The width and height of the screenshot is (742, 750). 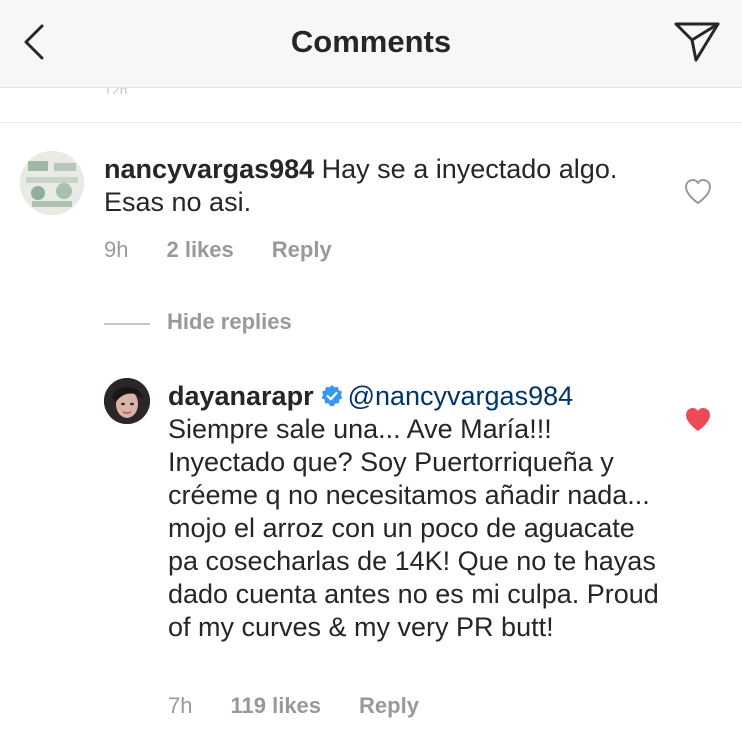 What do you see at coordinates (461, 396) in the screenshot?
I see `reply-mention: @nancyvargas984` at bounding box center [461, 396].